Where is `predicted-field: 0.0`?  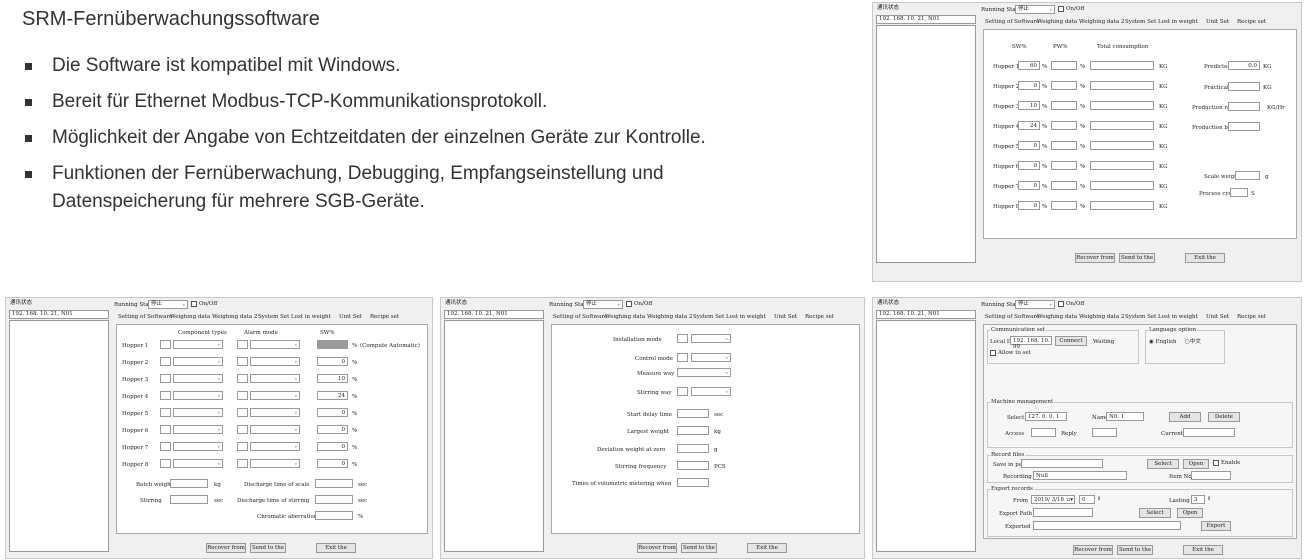
predicted-field: 0.0 is located at coordinates (1244, 65).